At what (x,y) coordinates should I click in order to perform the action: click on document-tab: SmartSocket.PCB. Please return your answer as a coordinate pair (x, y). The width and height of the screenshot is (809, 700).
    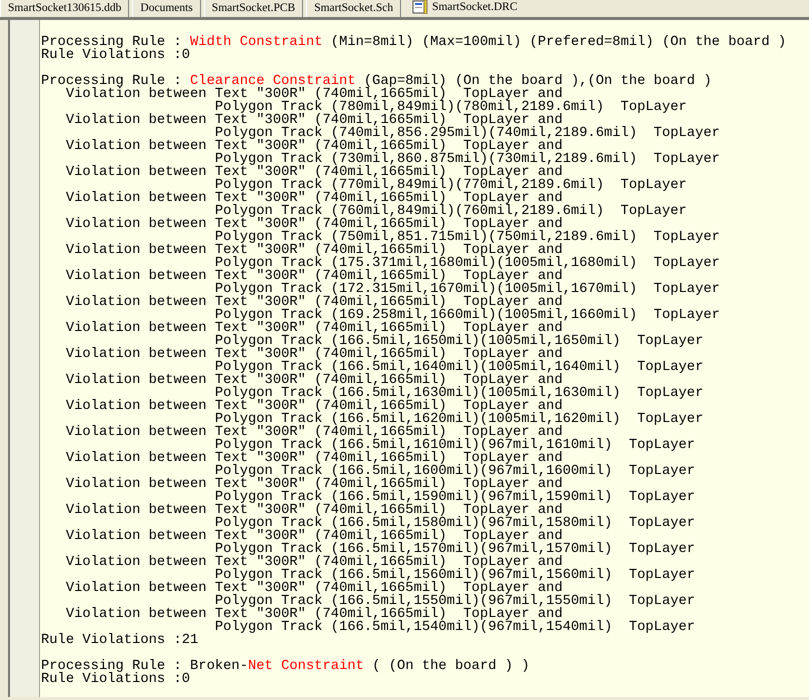
    Looking at the image, I should click on (254, 8).